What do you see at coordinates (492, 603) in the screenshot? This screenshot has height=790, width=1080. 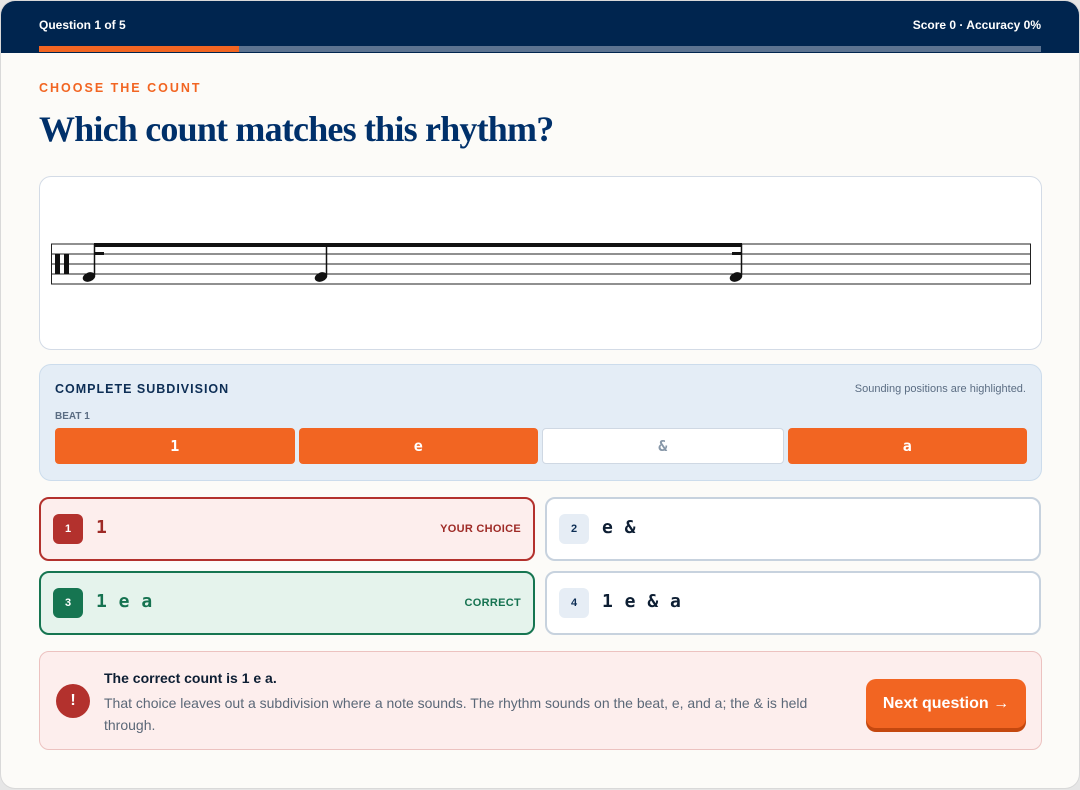 I see `correct-tag: CORRECT` at bounding box center [492, 603].